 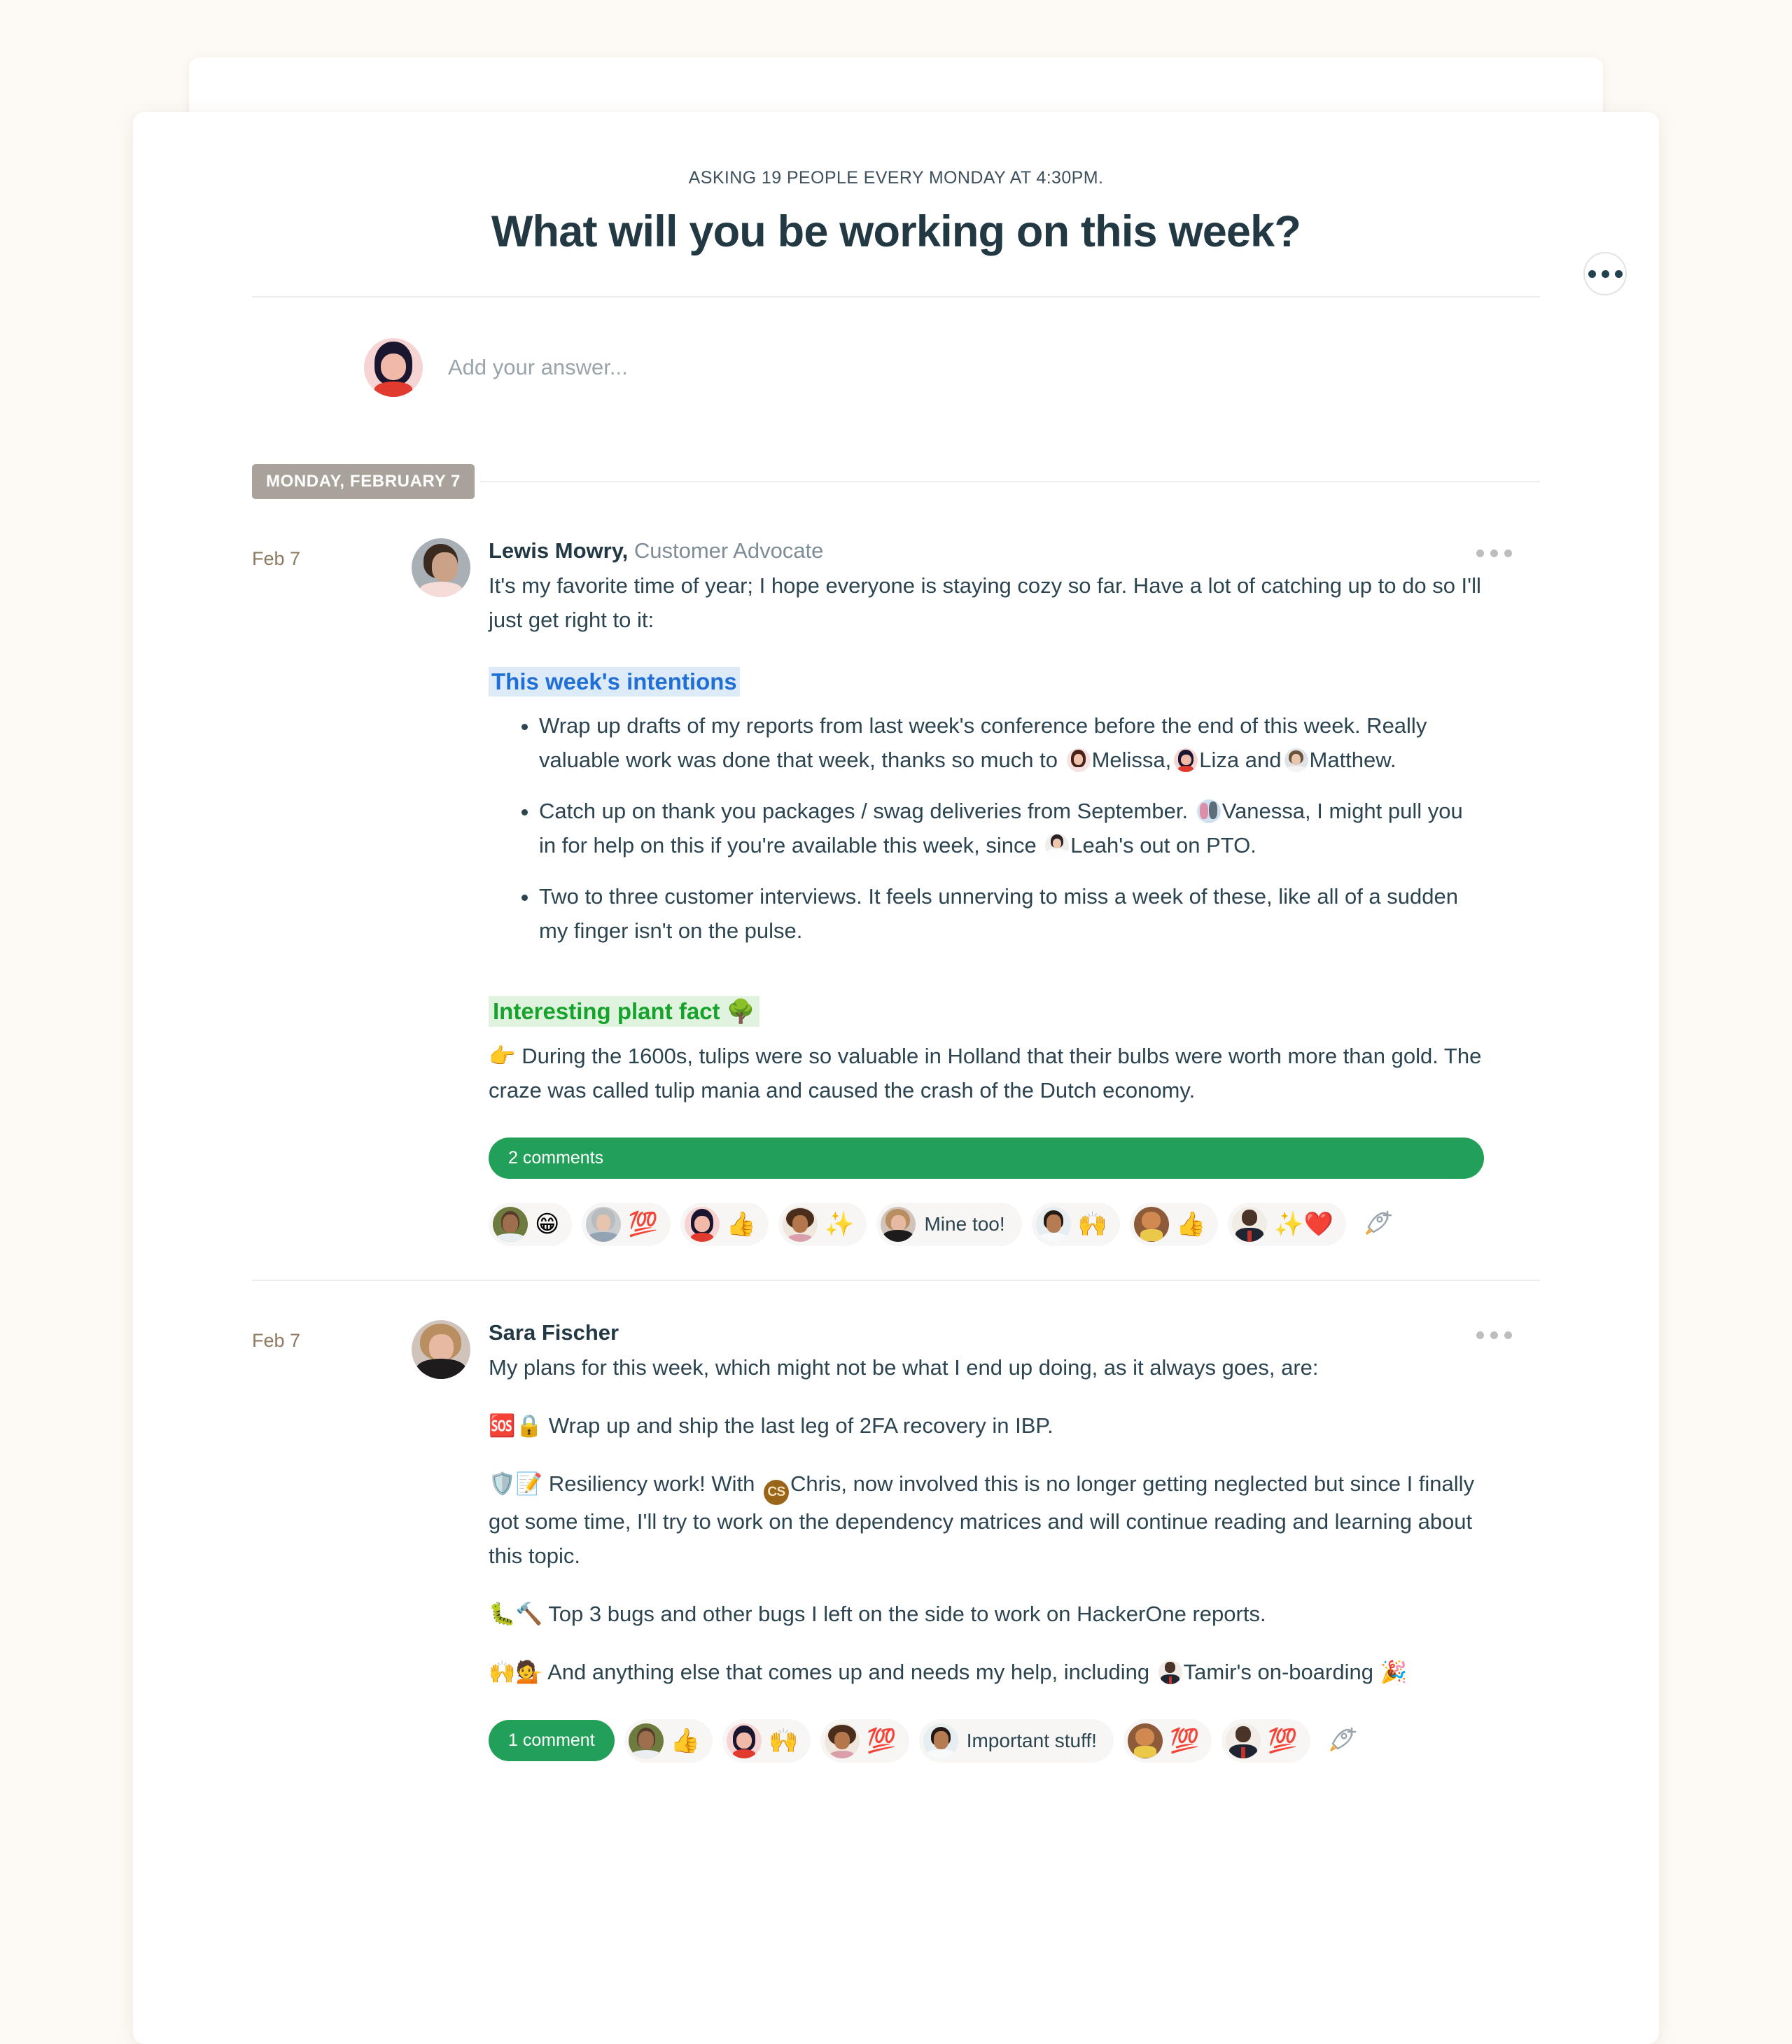 What do you see at coordinates (363, 481) in the screenshot?
I see `date-chip: MONDAY, FEBRUARY 7` at bounding box center [363, 481].